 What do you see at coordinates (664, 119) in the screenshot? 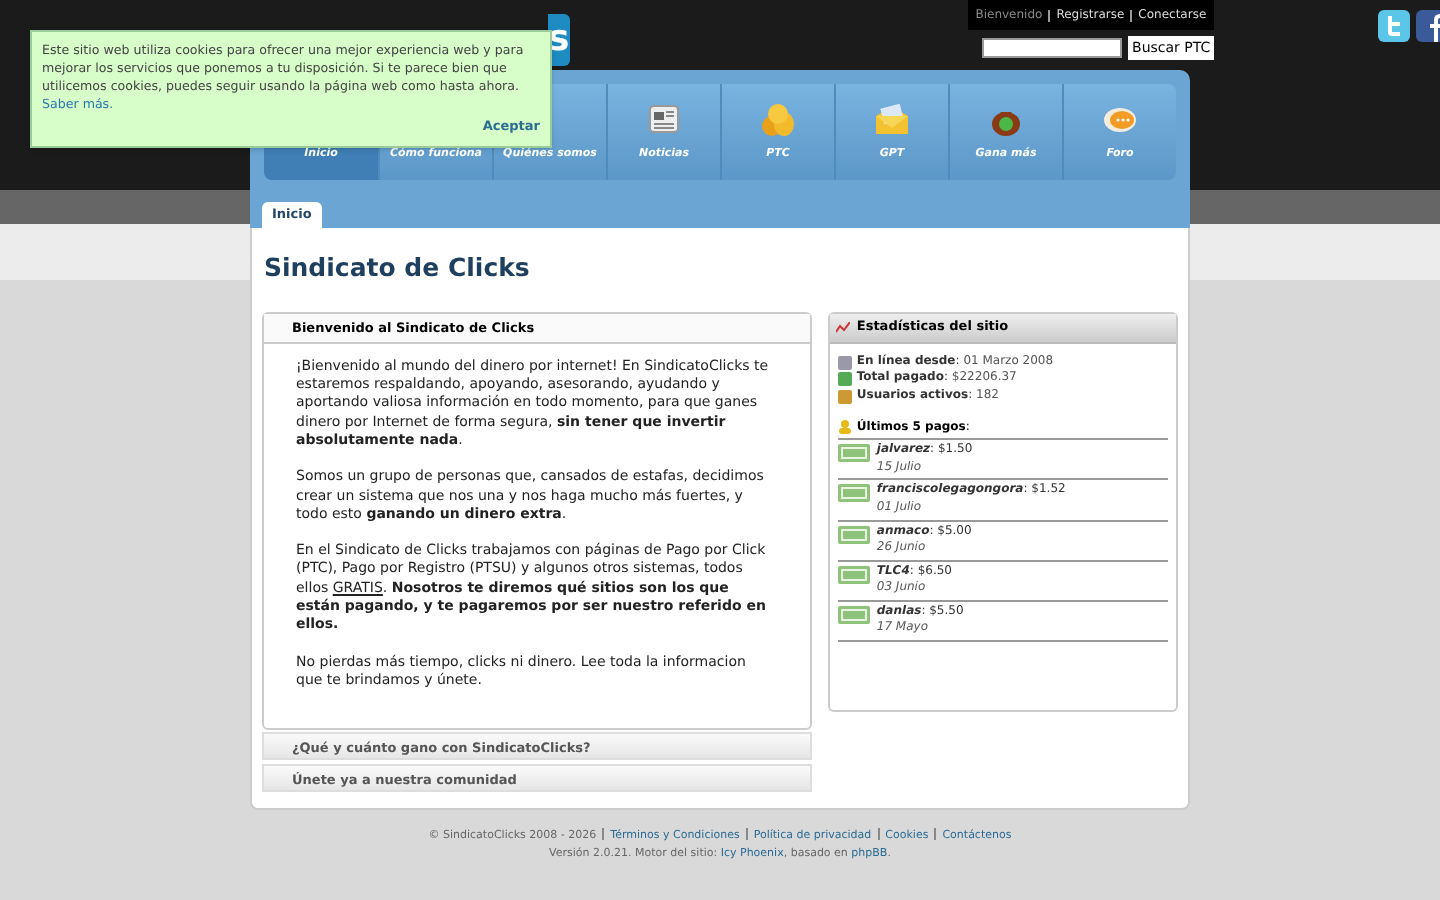
I see `newspaper-icon` at bounding box center [664, 119].